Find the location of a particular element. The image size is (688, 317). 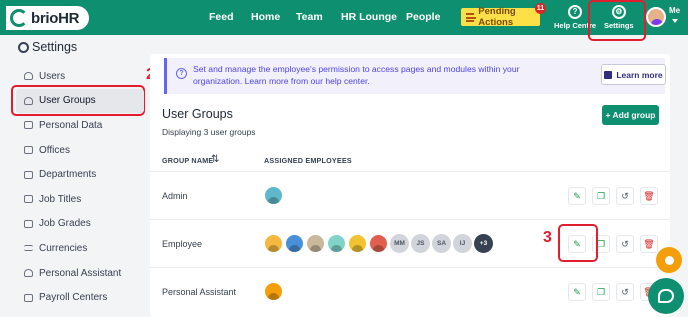

nav-team: Team is located at coordinates (309, 17).